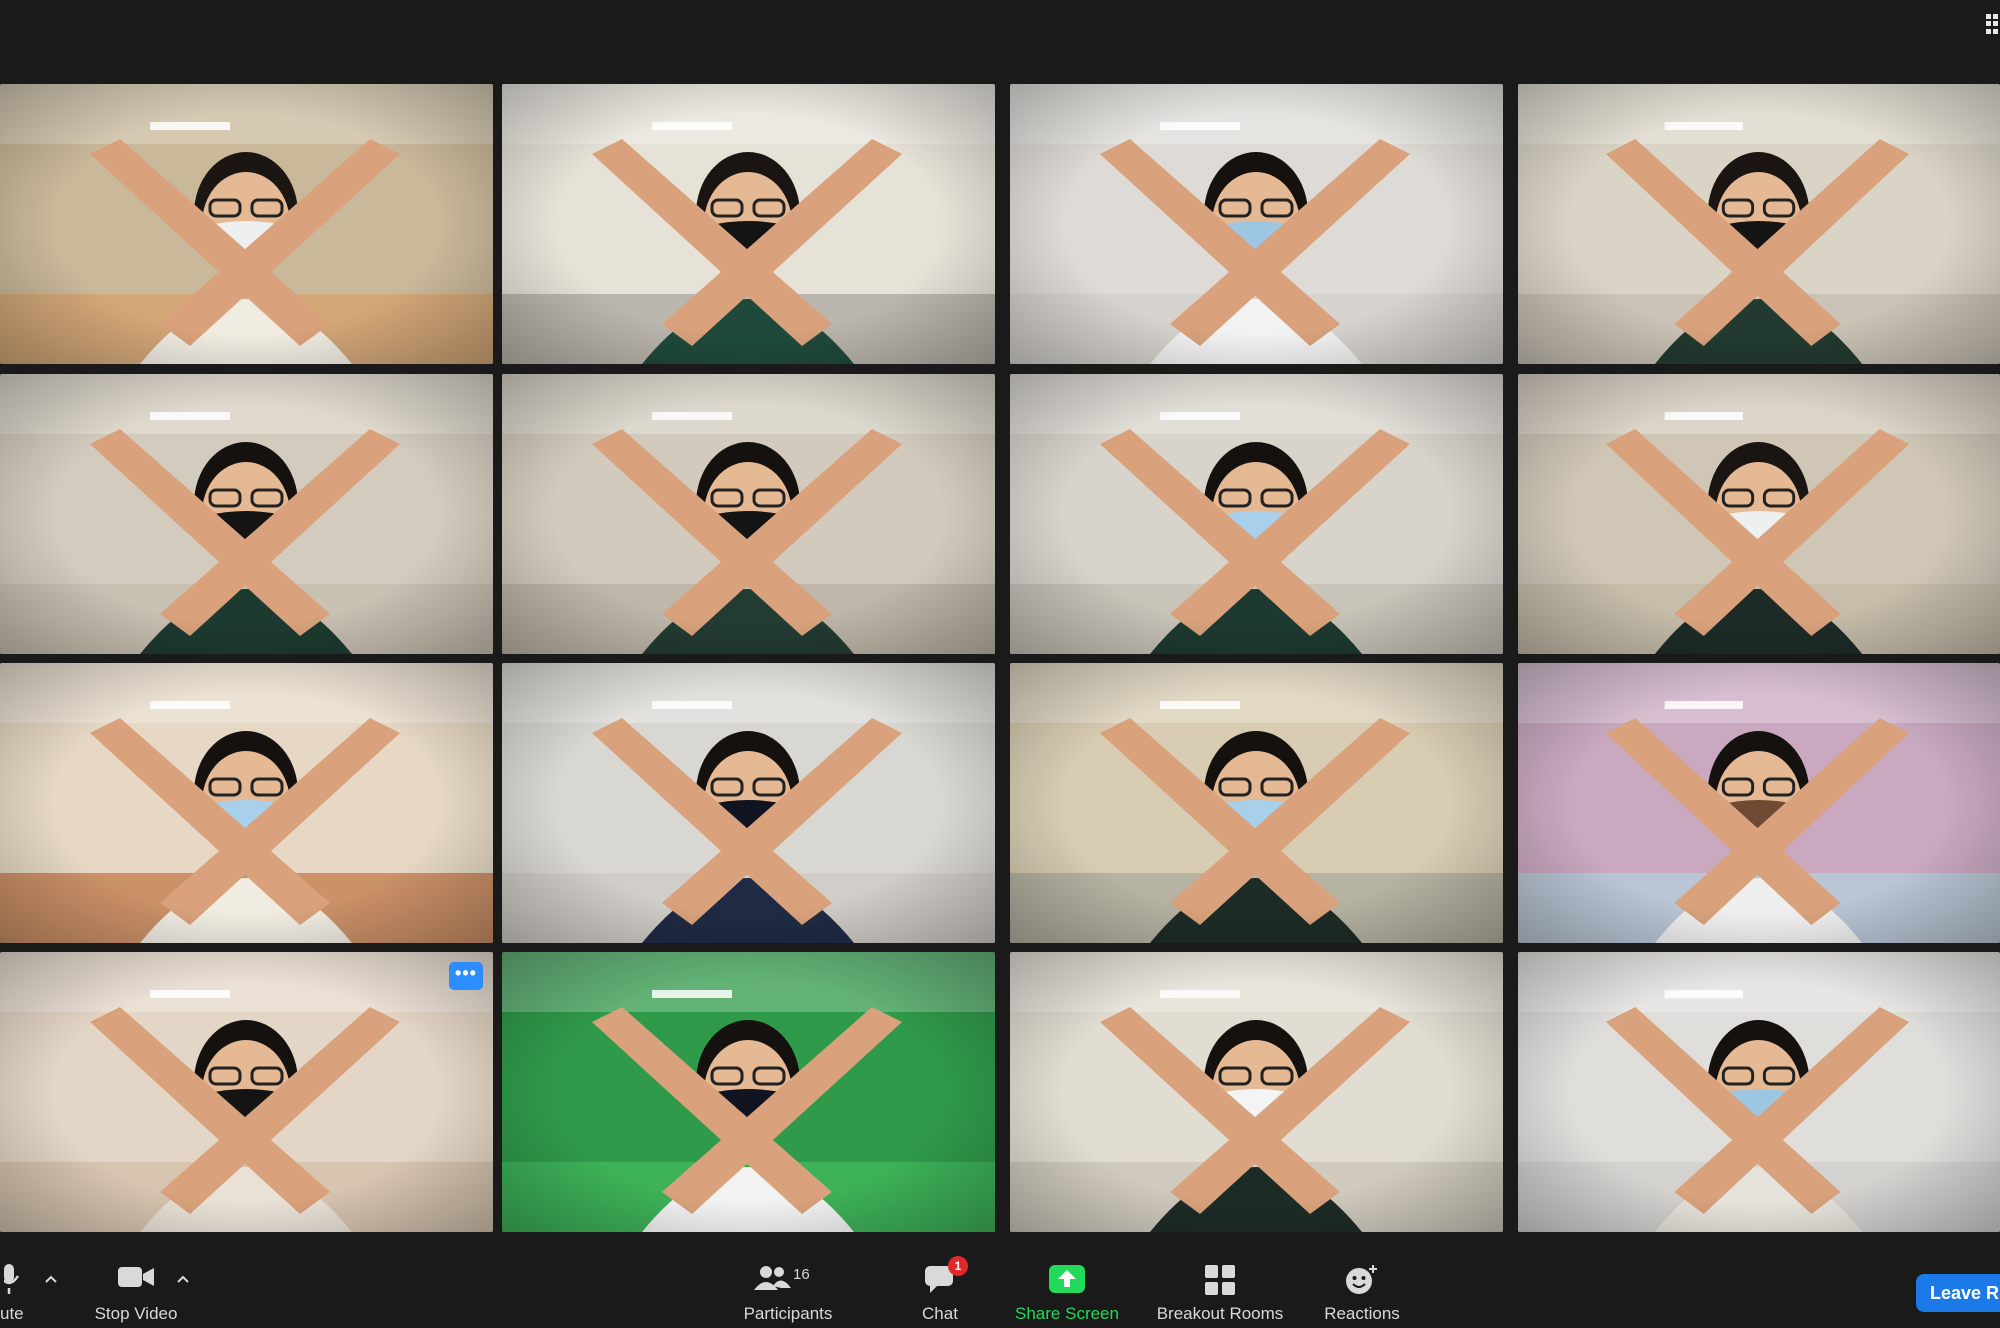  Describe the element at coordinates (958, 1266) in the screenshot. I see `chat-unread-badge: 1` at that location.